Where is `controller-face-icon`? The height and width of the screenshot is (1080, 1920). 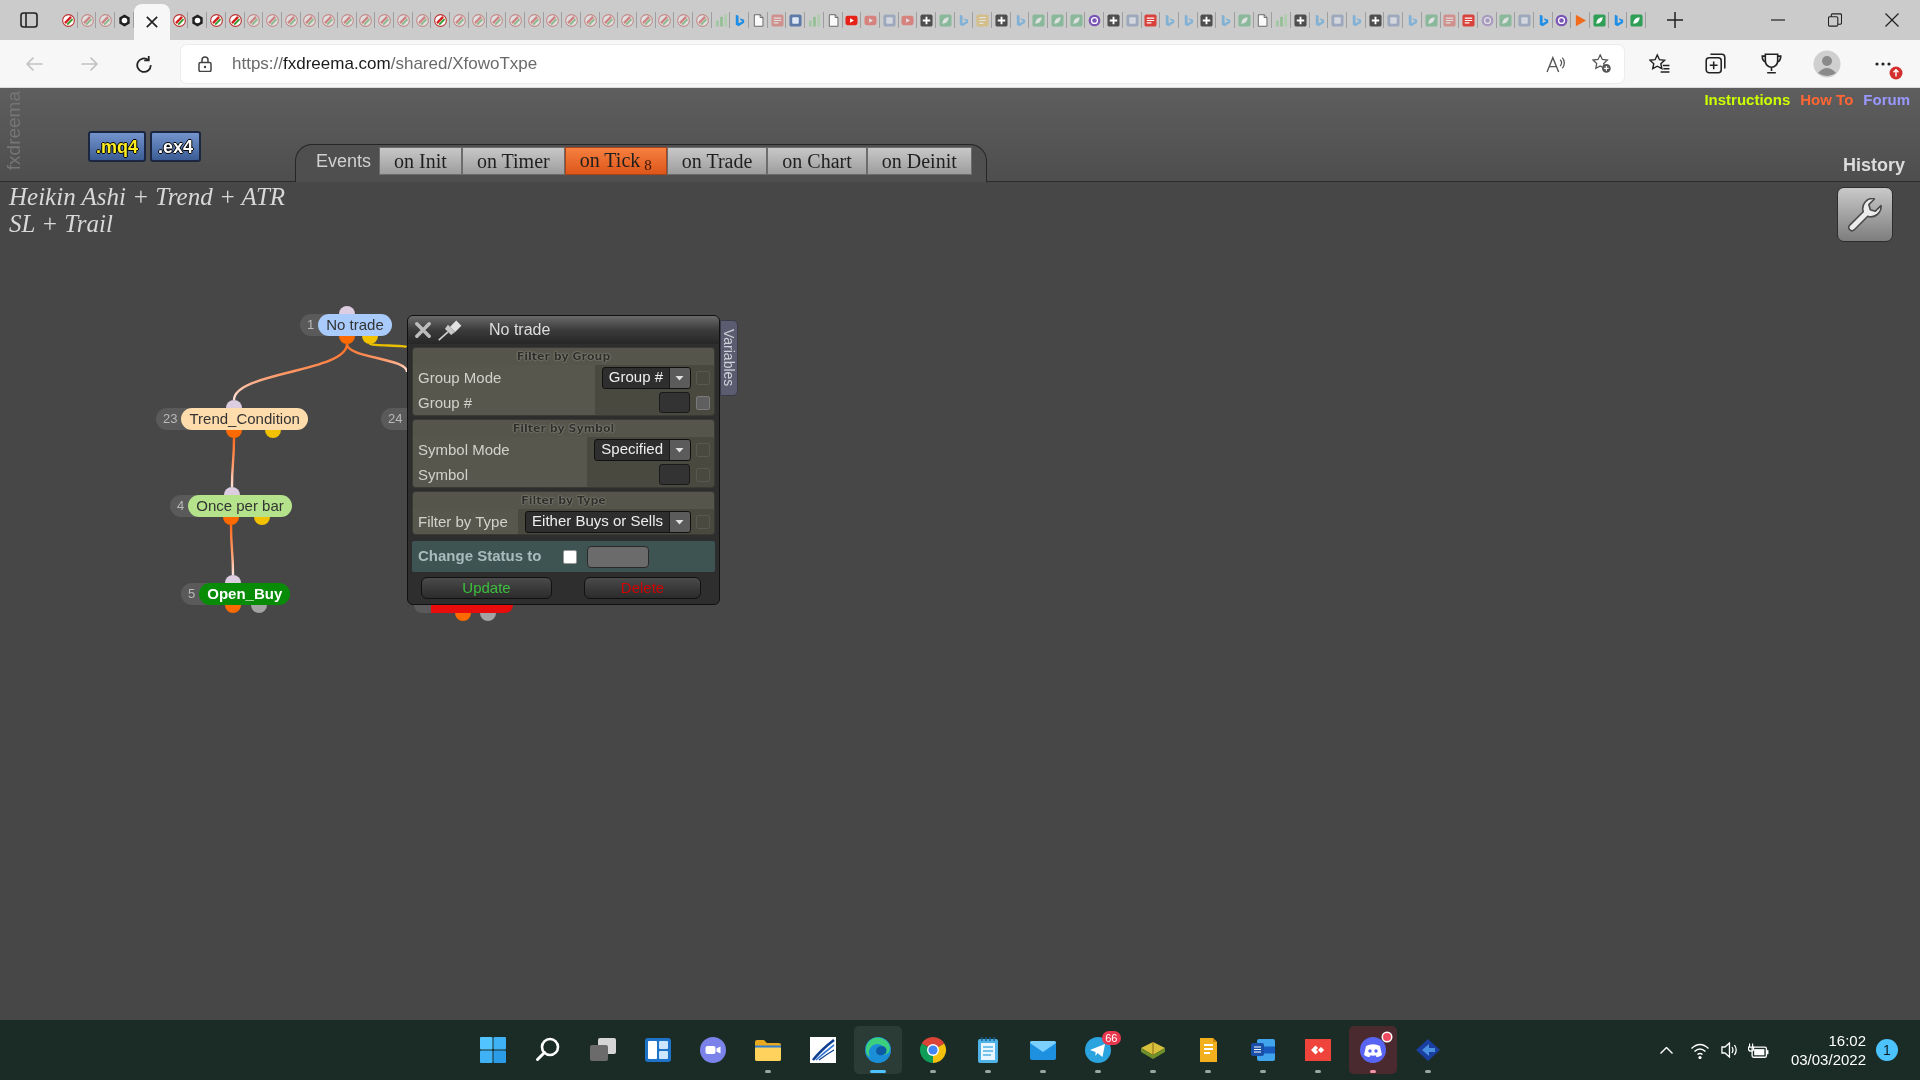
controller-face-icon is located at coordinates (1372, 1050).